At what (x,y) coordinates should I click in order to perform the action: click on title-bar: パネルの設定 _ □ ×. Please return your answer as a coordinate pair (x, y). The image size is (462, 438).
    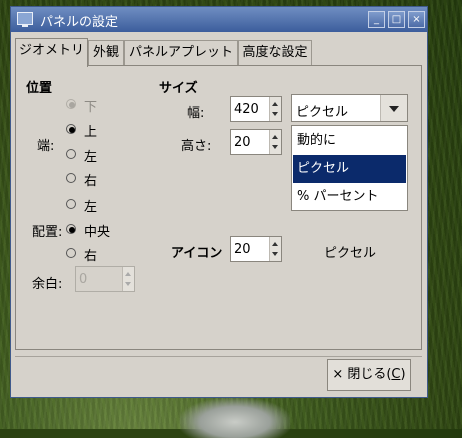
    Looking at the image, I should click on (219, 19).